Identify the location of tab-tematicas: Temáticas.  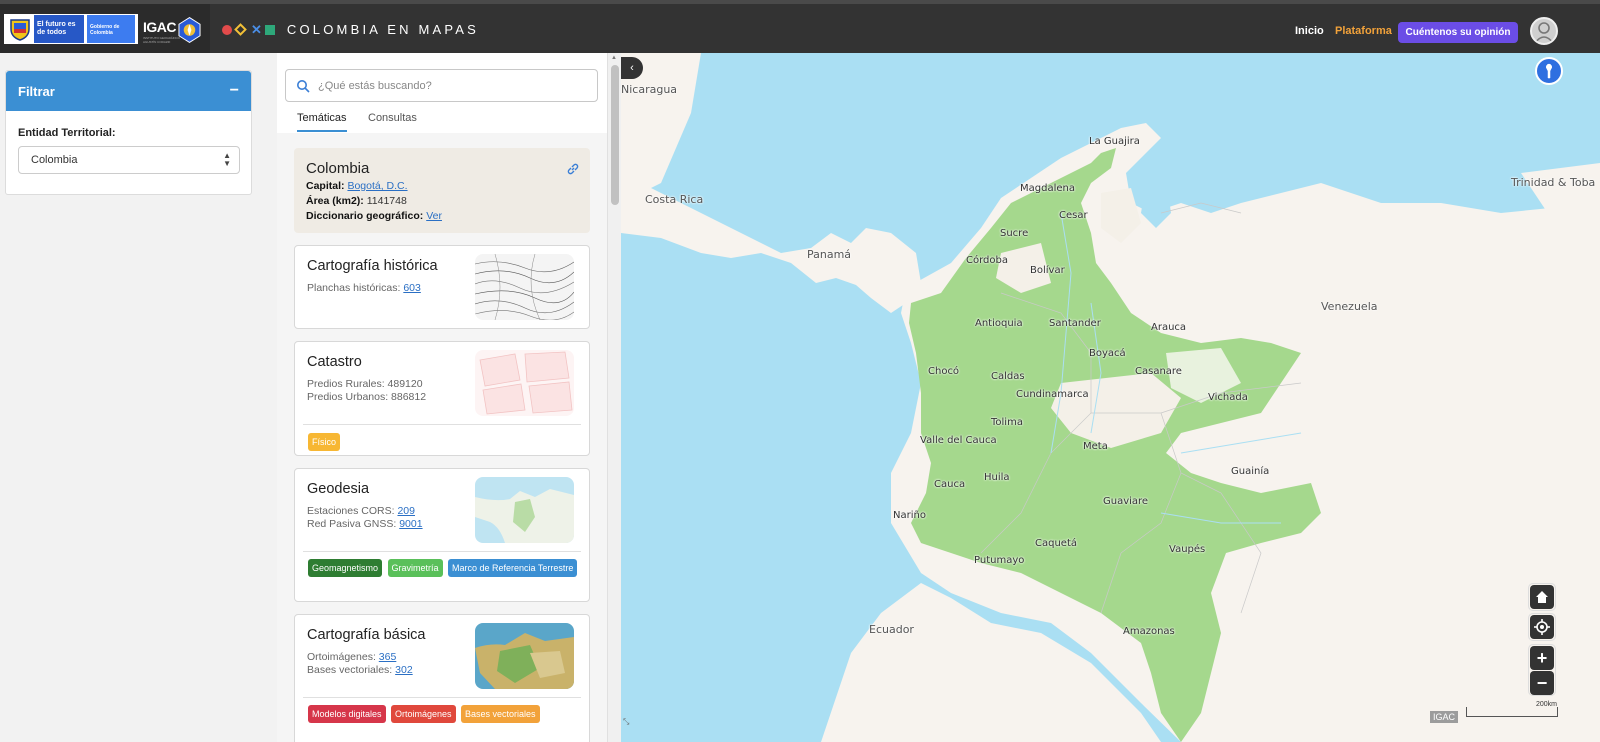
(322, 122).